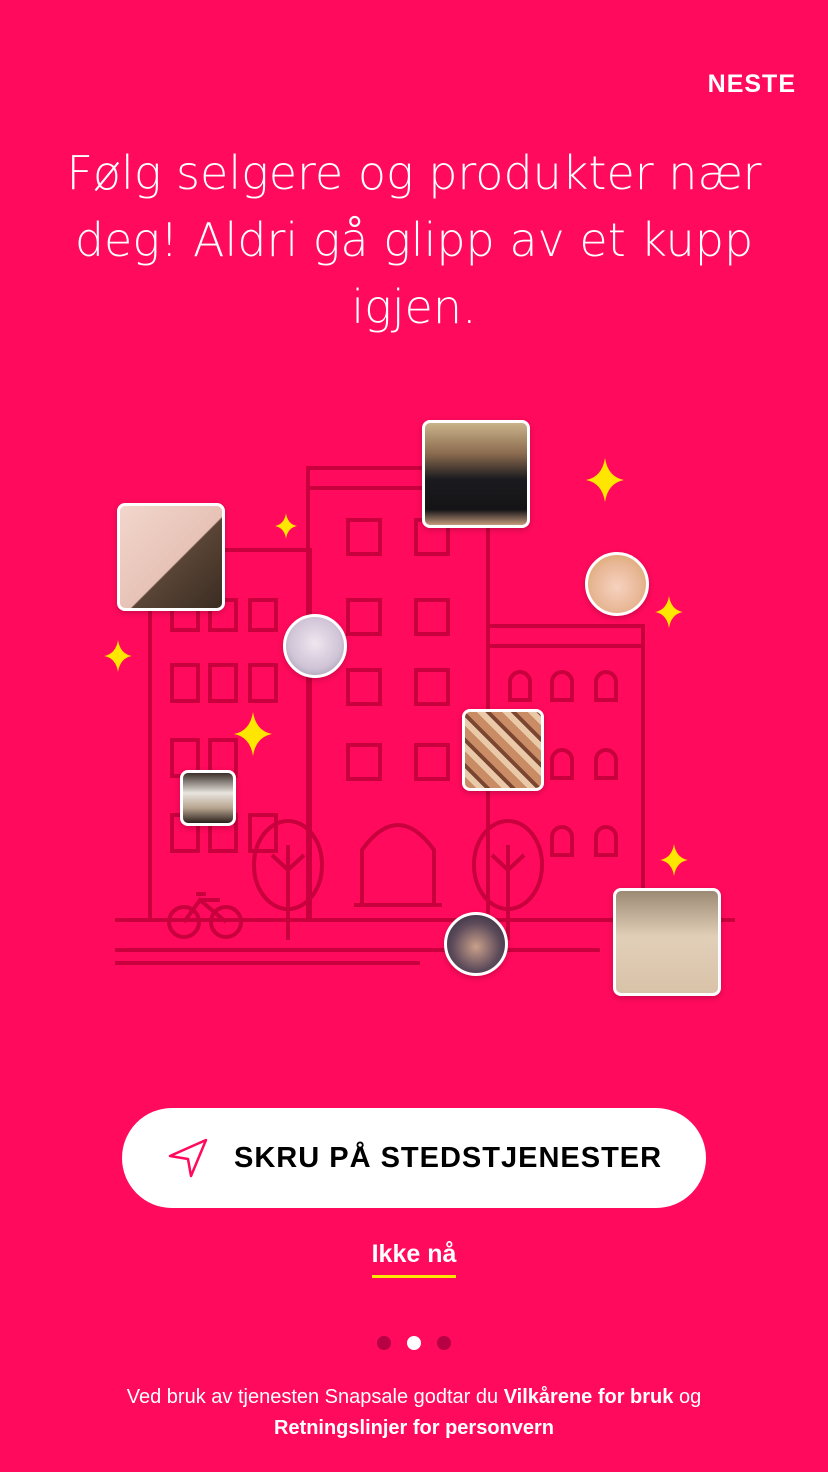 This screenshot has height=1472, width=828. I want to click on legal-prefix: Ved bruk av tjenesten Snapsale godtar du, so click(315, 1397).